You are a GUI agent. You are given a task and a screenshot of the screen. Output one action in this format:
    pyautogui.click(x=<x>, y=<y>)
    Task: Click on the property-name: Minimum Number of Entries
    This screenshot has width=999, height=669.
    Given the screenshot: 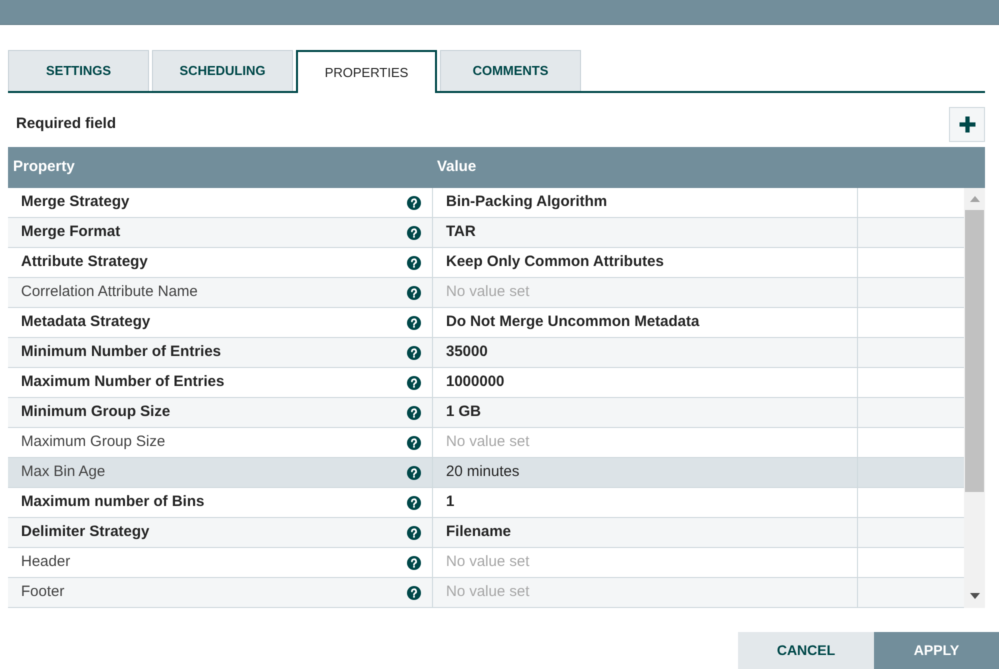 What is the action you would take?
    pyautogui.click(x=121, y=352)
    